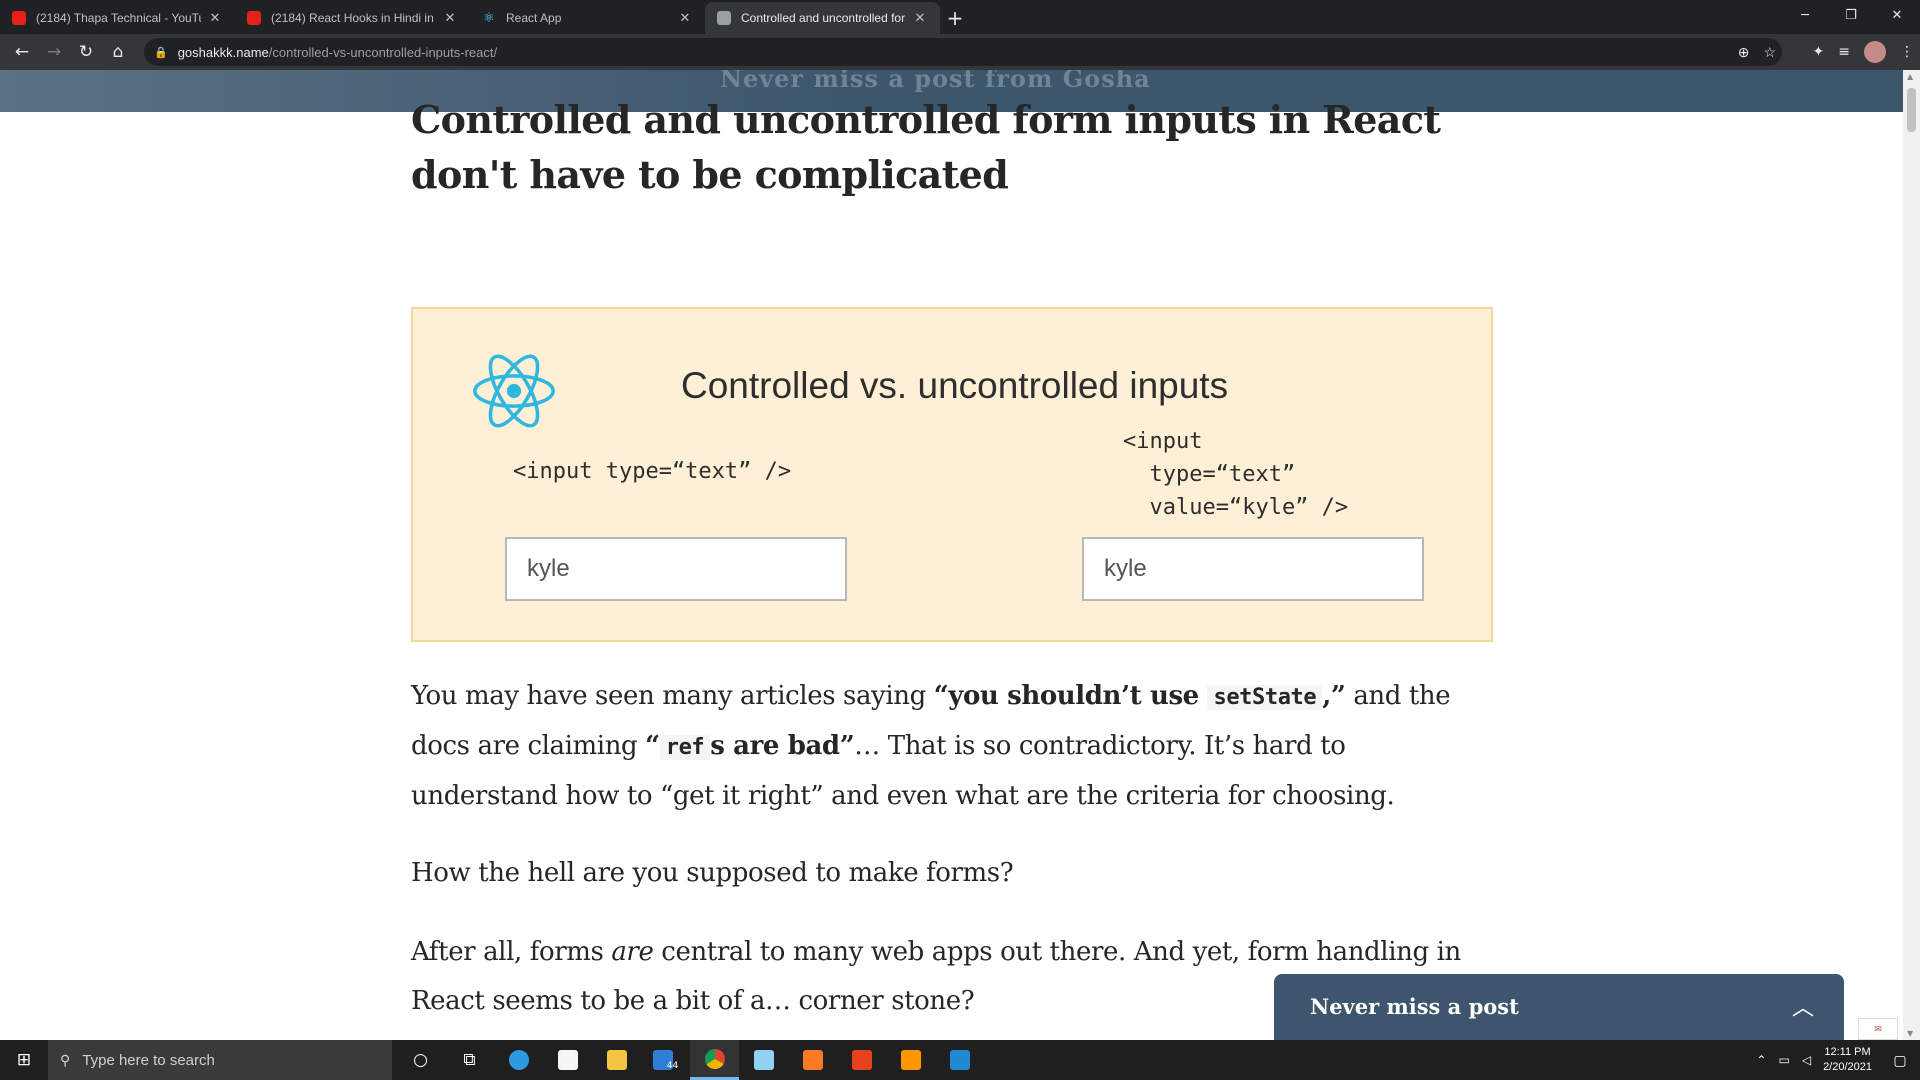 The image size is (1920, 1080). Describe the element at coordinates (1806, 1060) in the screenshot. I see `volume-icon: ◁` at that location.